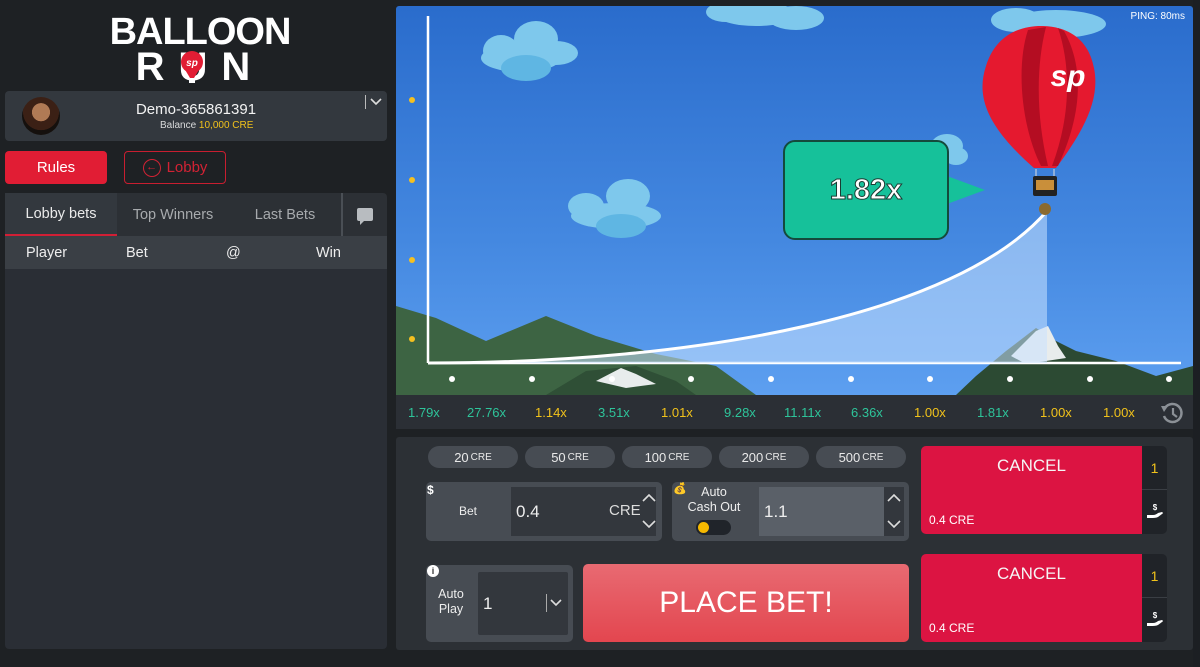 The width and height of the screenshot is (1200, 667). Describe the element at coordinates (655, 457) in the screenshot. I see `chip-amount: 100` at that location.